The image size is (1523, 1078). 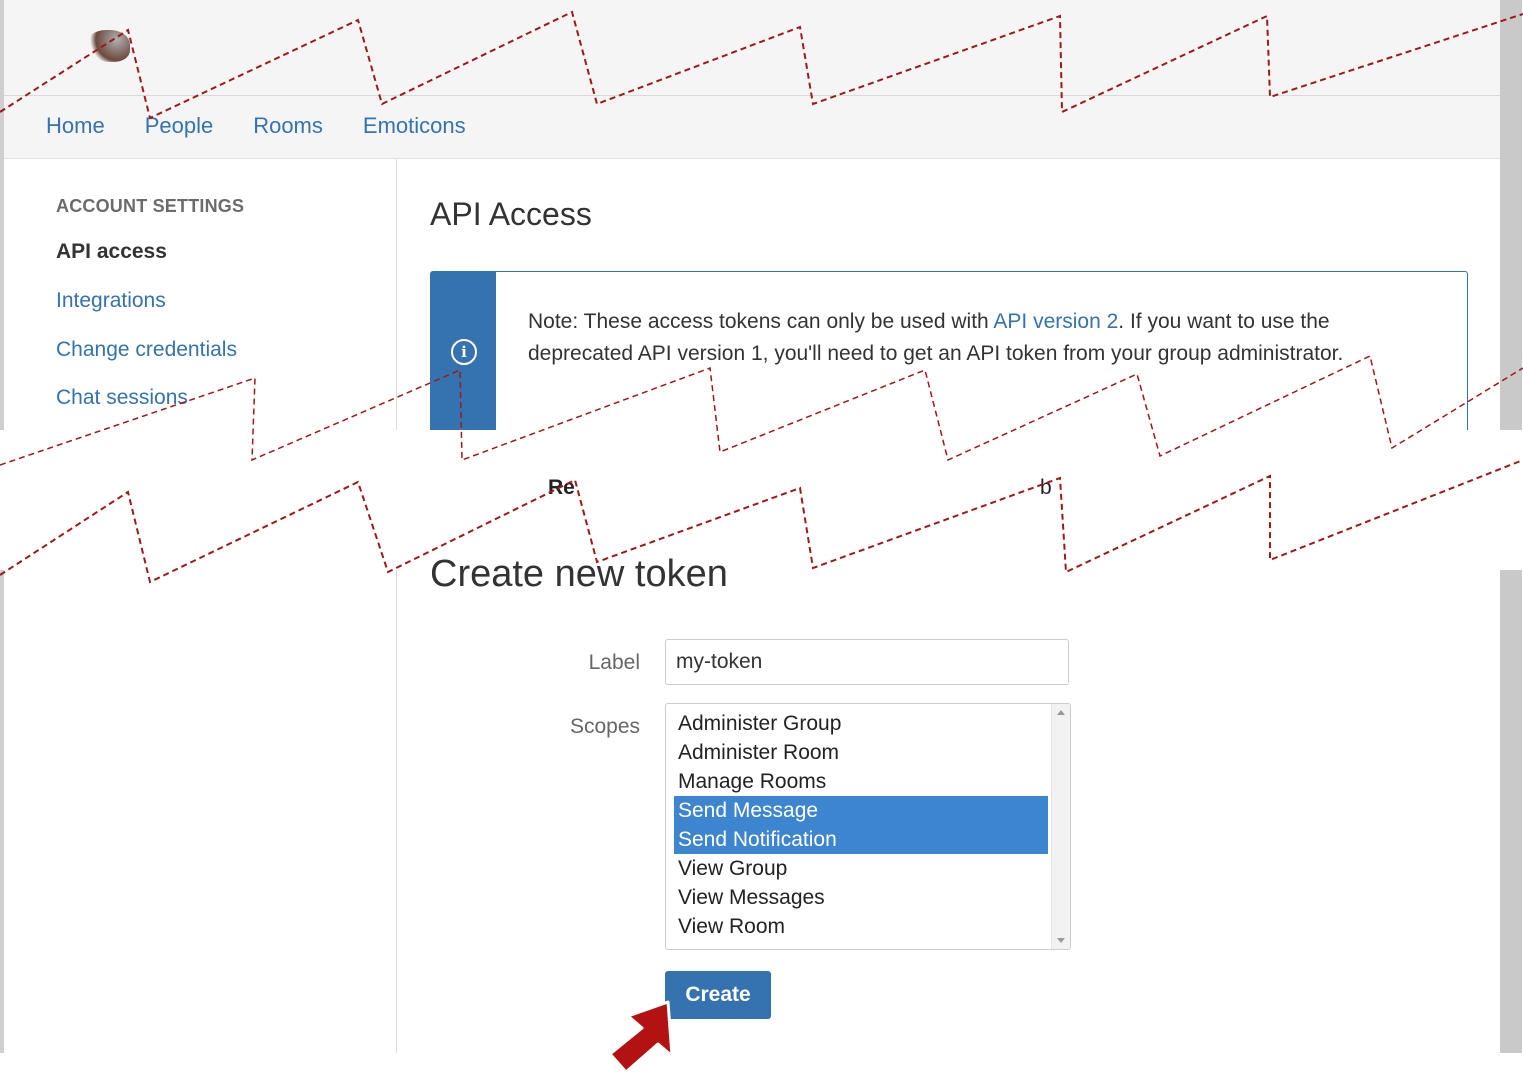 What do you see at coordinates (761, 410) in the screenshot?
I see `torn-edge-upper-gap` at bounding box center [761, 410].